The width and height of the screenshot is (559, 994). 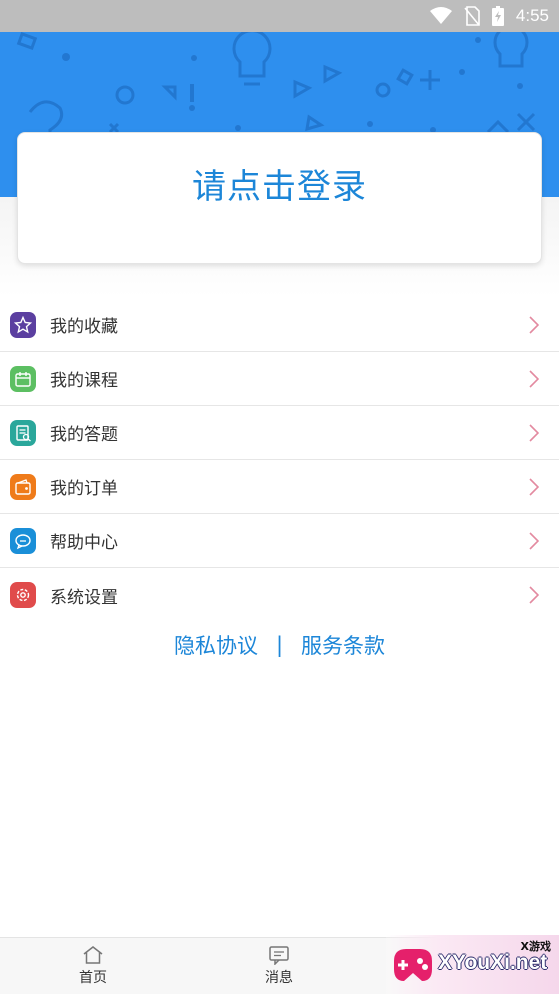 I want to click on nav-messages: 消息, so click(x=279, y=966).